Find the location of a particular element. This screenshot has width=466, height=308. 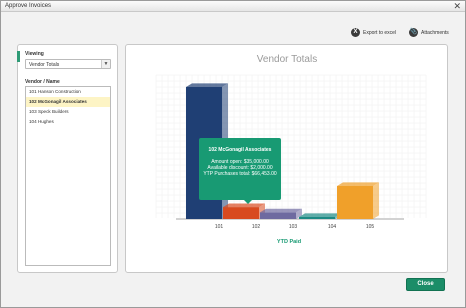

paperclip-icon: 📎 is located at coordinates (413, 32).